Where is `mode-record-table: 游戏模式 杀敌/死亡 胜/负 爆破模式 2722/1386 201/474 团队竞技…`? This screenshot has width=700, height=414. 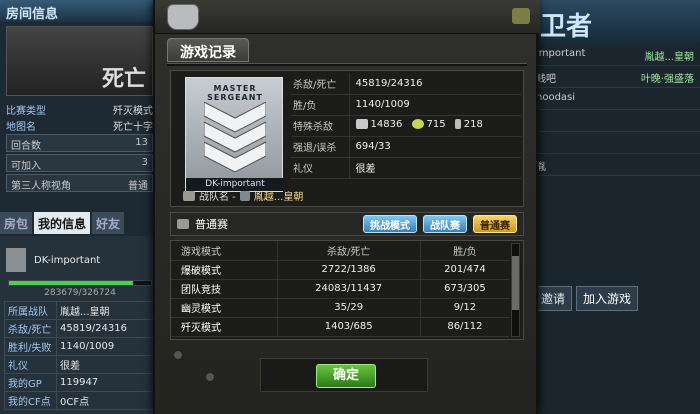 mode-record-table: 游戏模式 杀敌/死亡 胜/负 爆破模式 2722/1386 201/474 团队竞技… is located at coordinates (347, 290).